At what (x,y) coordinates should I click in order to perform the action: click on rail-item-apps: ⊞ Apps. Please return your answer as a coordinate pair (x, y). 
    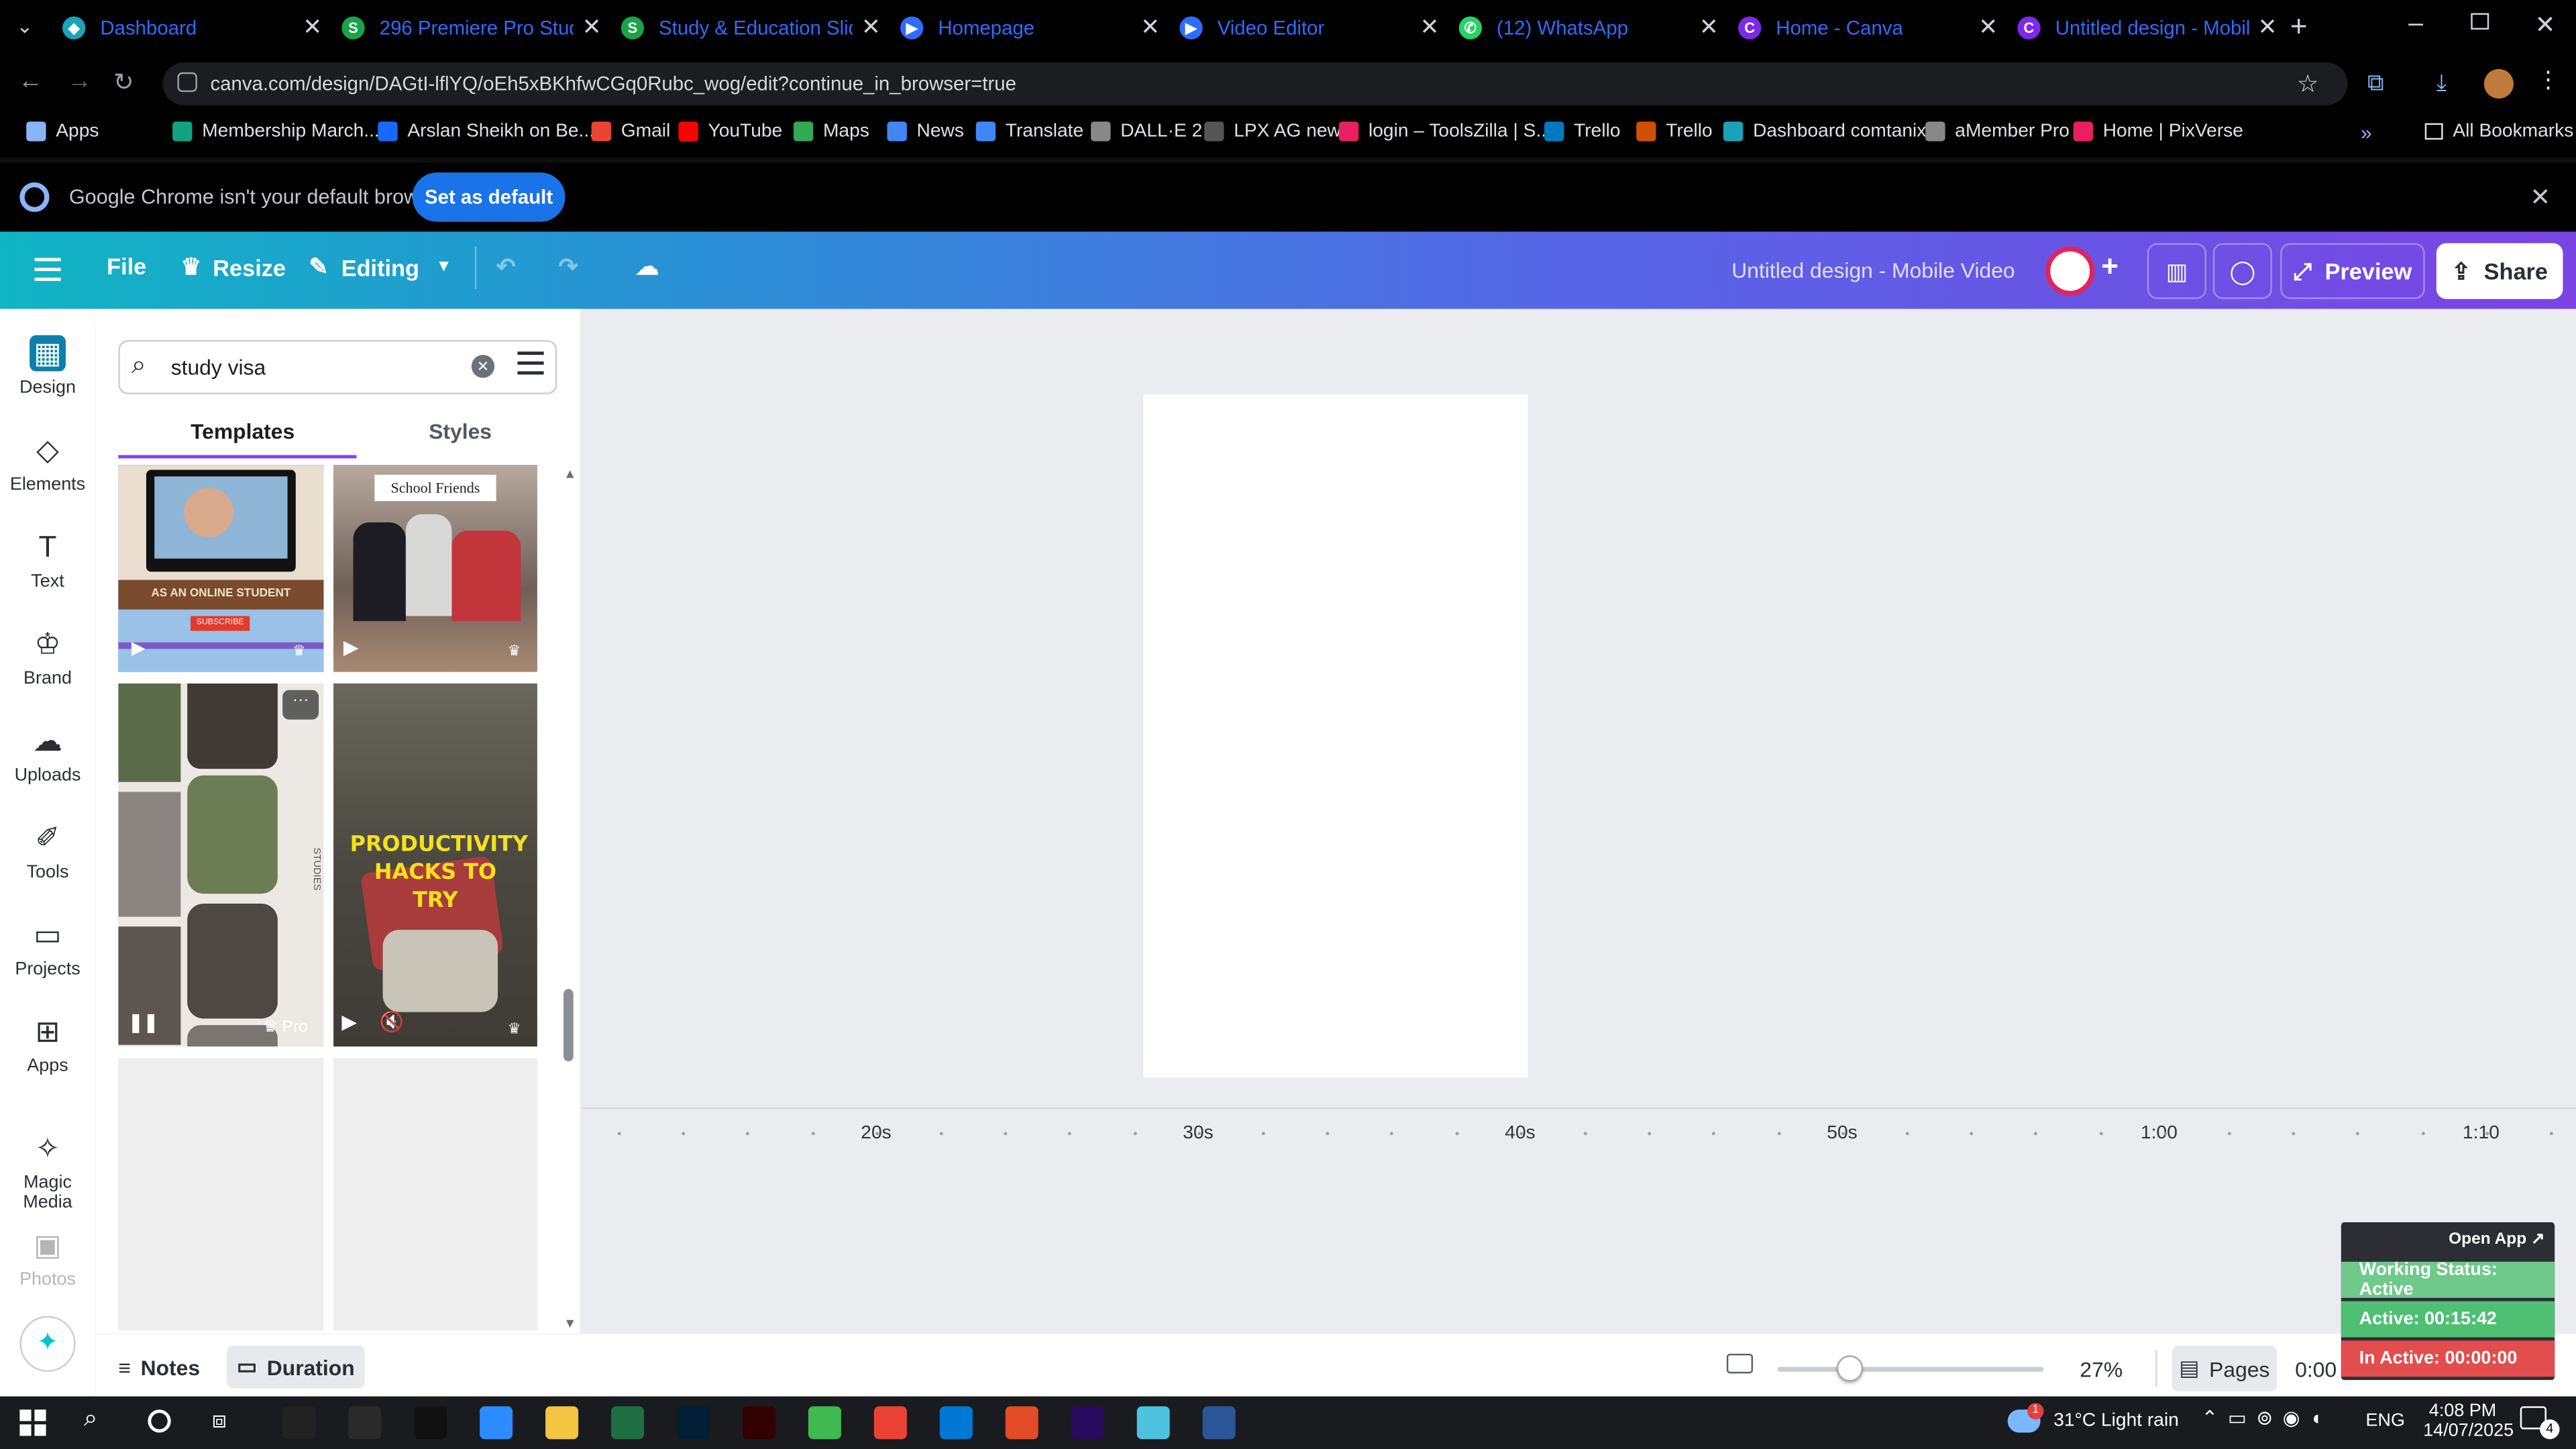
    Looking at the image, I should click on (47, 1045).